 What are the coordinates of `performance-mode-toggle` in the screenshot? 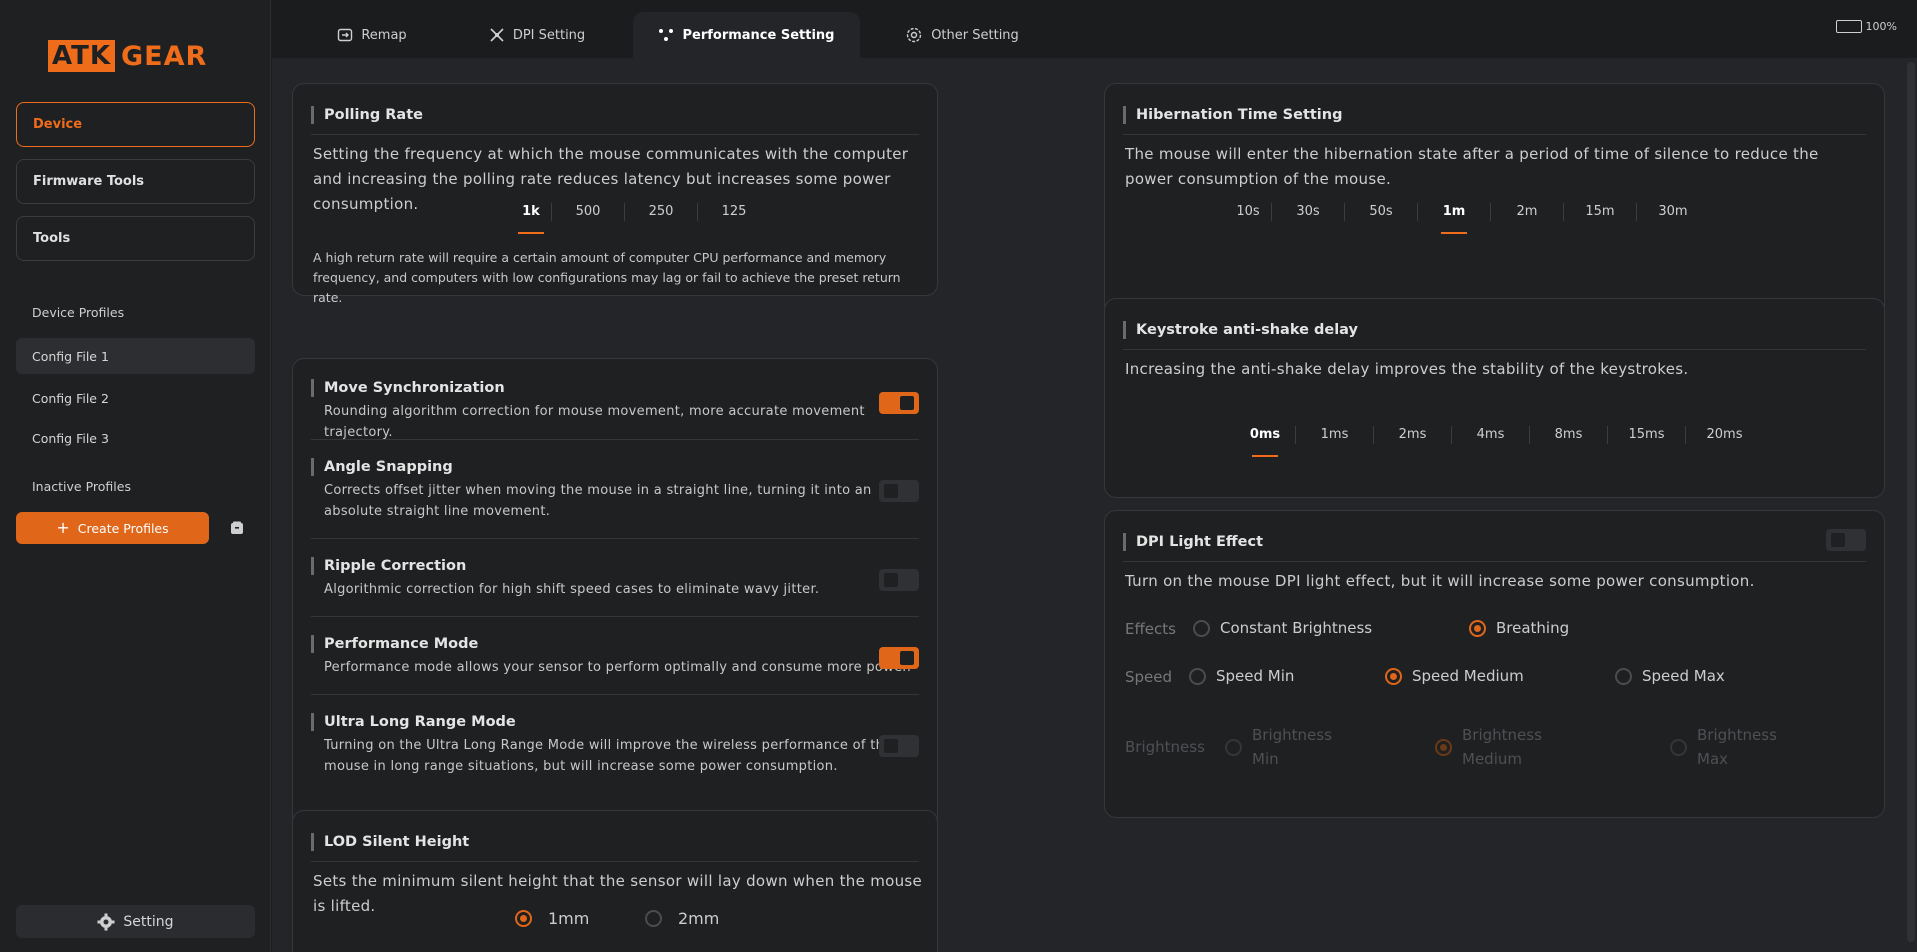 It's located at (899, 658).